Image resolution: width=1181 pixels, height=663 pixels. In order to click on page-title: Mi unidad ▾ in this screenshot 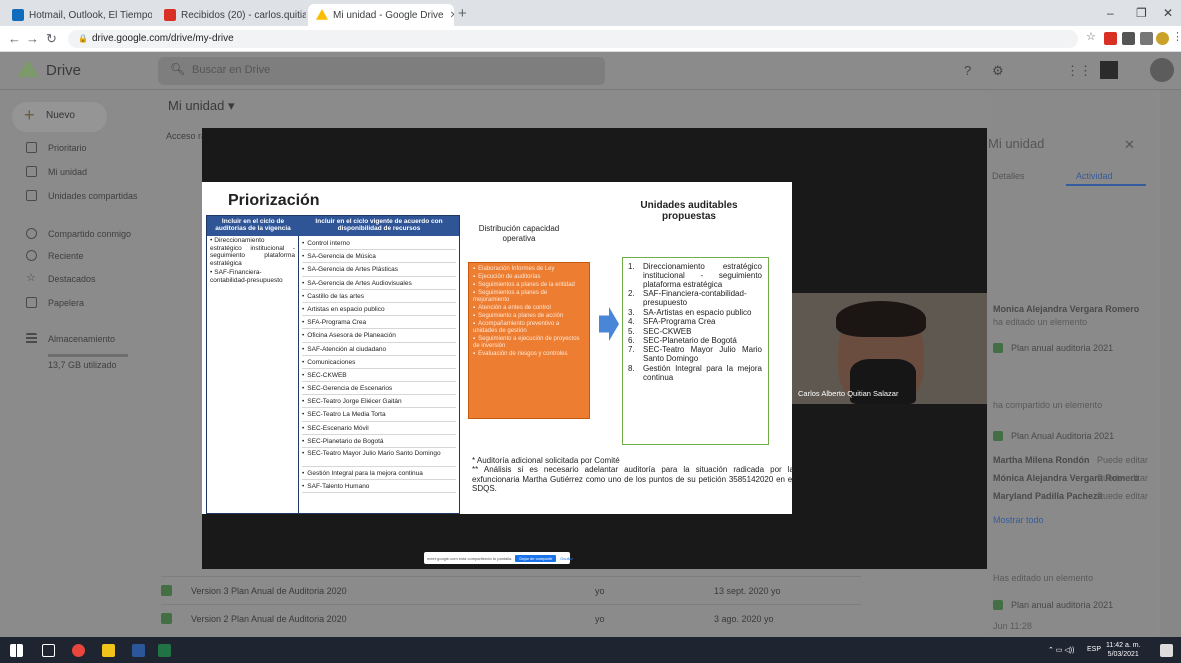, I will do `click(201, 106)`.